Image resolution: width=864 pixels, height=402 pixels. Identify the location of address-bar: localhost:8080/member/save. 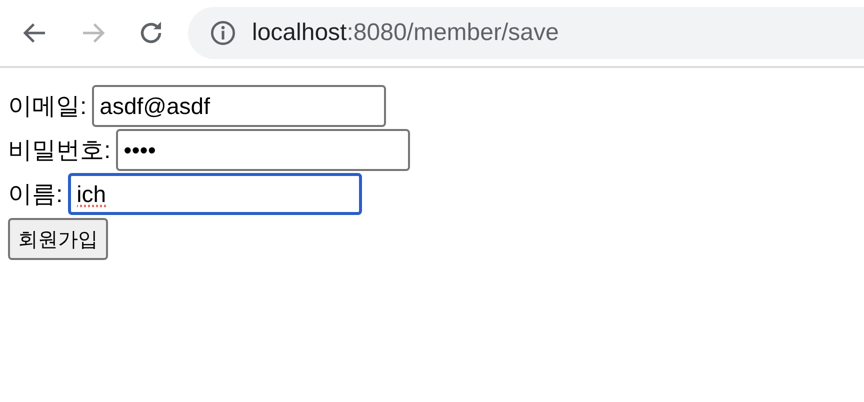
(526, 33).